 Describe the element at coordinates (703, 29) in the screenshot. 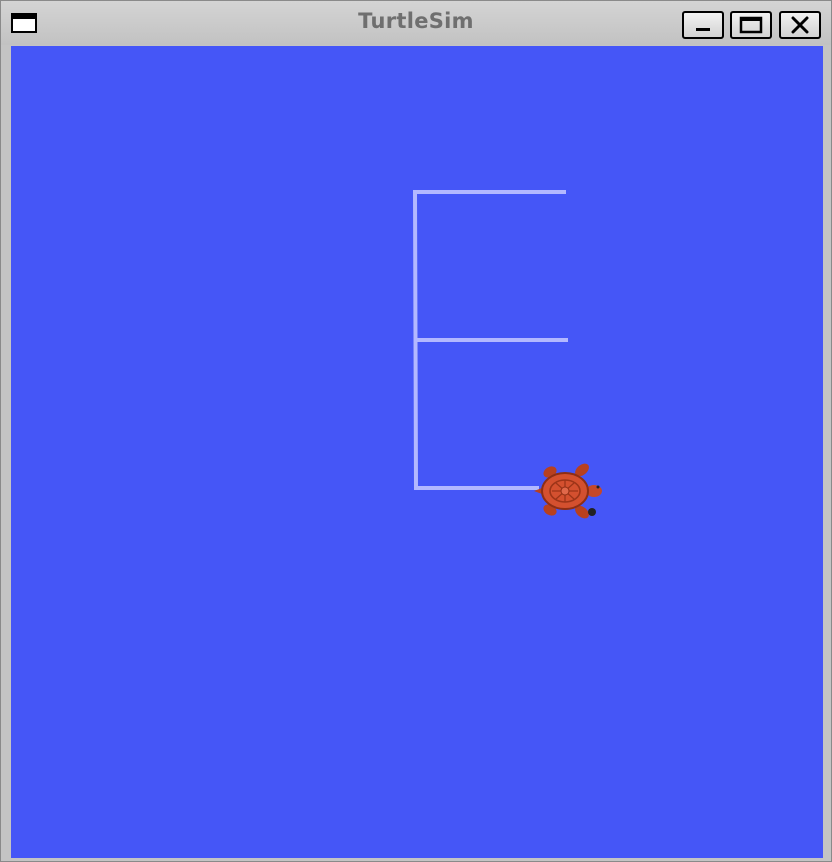

I see `minimize-icon` at that location.